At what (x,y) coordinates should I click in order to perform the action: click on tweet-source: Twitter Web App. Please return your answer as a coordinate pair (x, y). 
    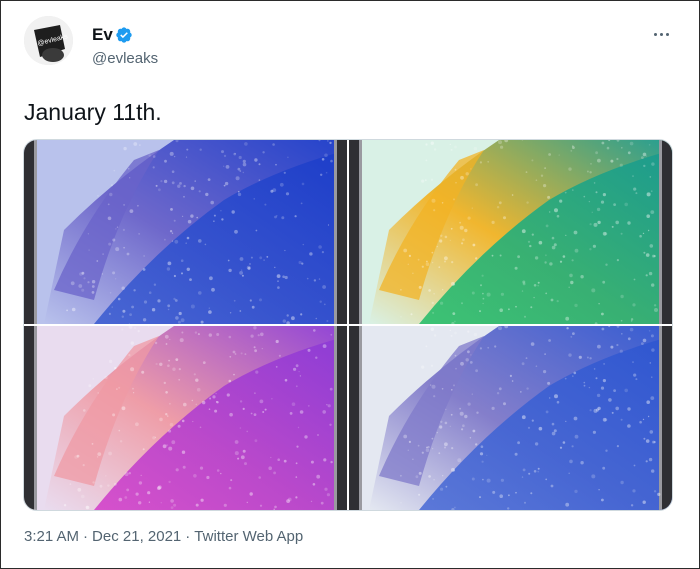
    Looking at the image, I should click on (248, 536).